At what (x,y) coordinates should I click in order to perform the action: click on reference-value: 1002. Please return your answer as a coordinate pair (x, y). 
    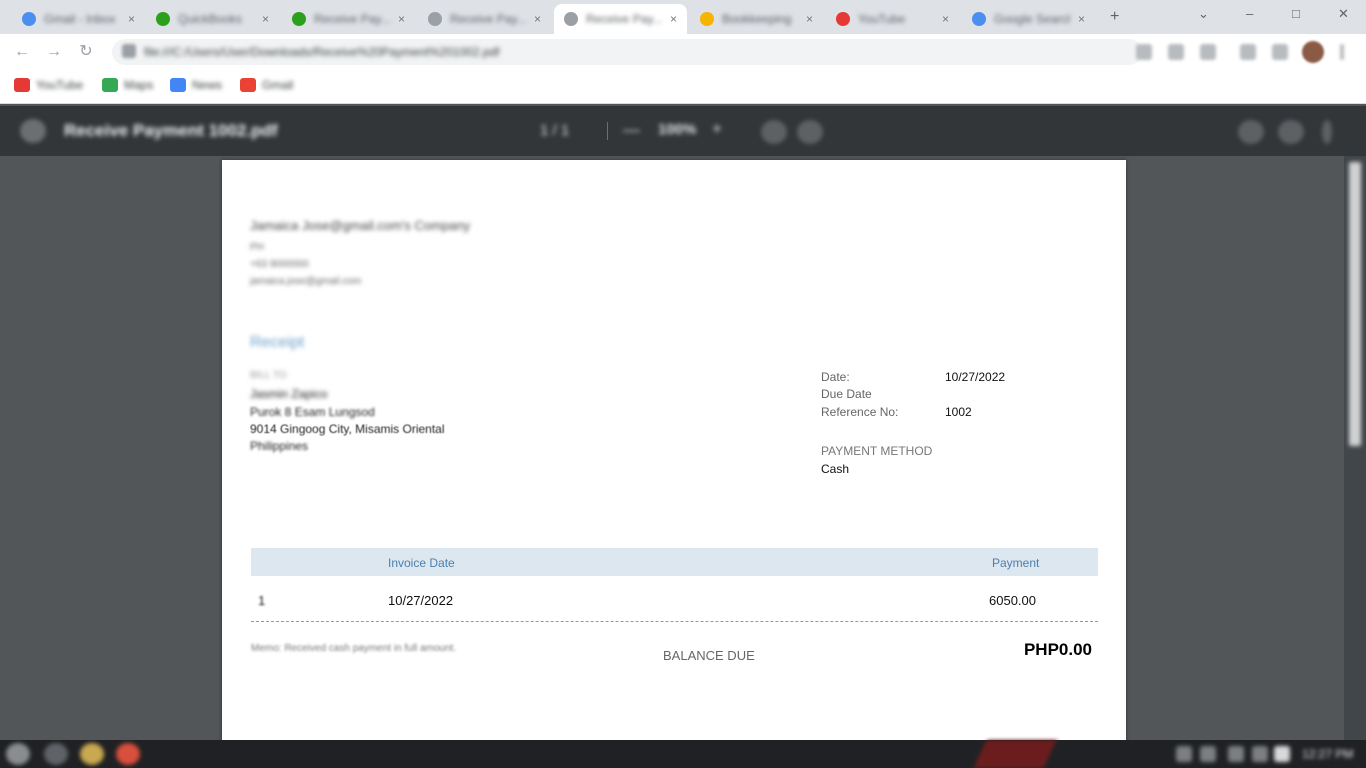
    Looking at the image, I should click on (958, 412).